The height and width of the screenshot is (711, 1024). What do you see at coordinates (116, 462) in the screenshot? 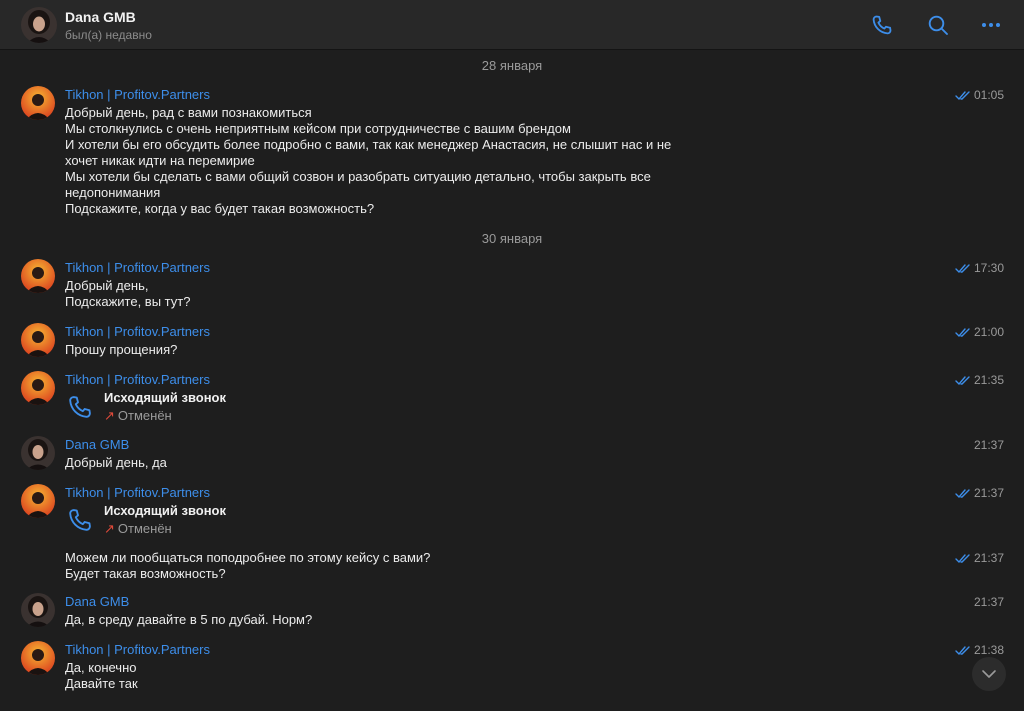
I see `message-text: Добрый день, да` at bounding box center [116, 462].